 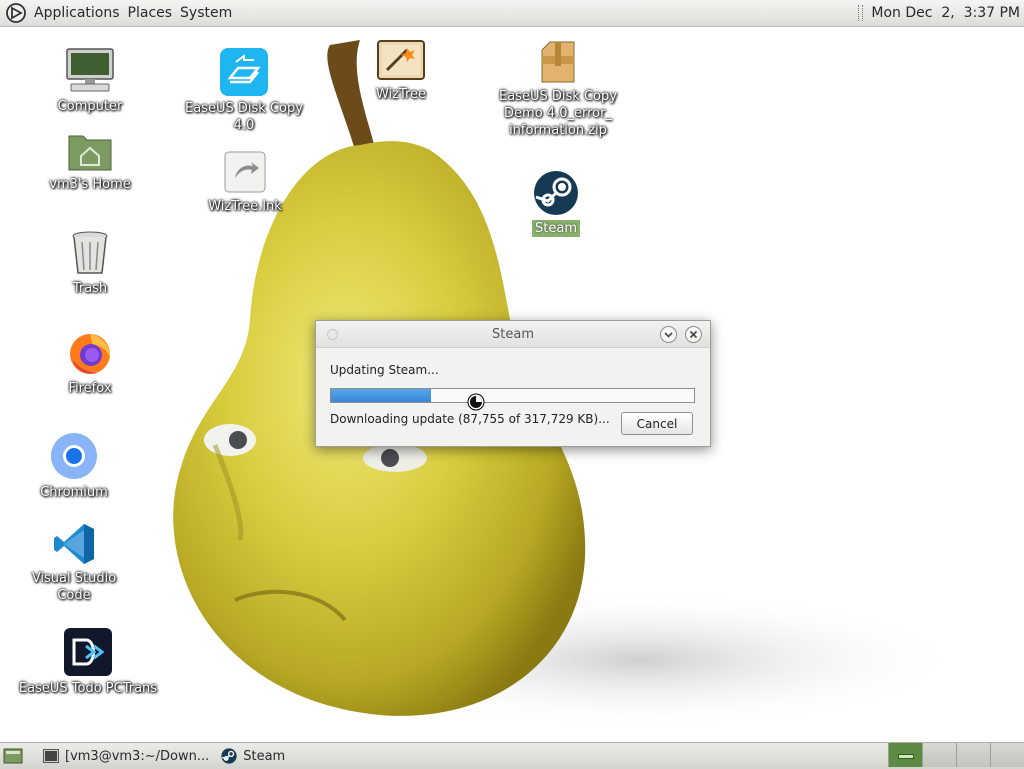 I want to click on desktop-icon-computer: Computer, so click(x=90, y=80).